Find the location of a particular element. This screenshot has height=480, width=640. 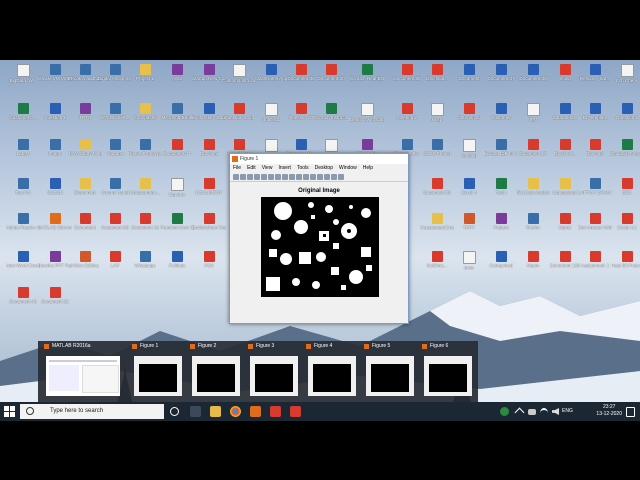

save-icon is located at coordinates (250, 177).